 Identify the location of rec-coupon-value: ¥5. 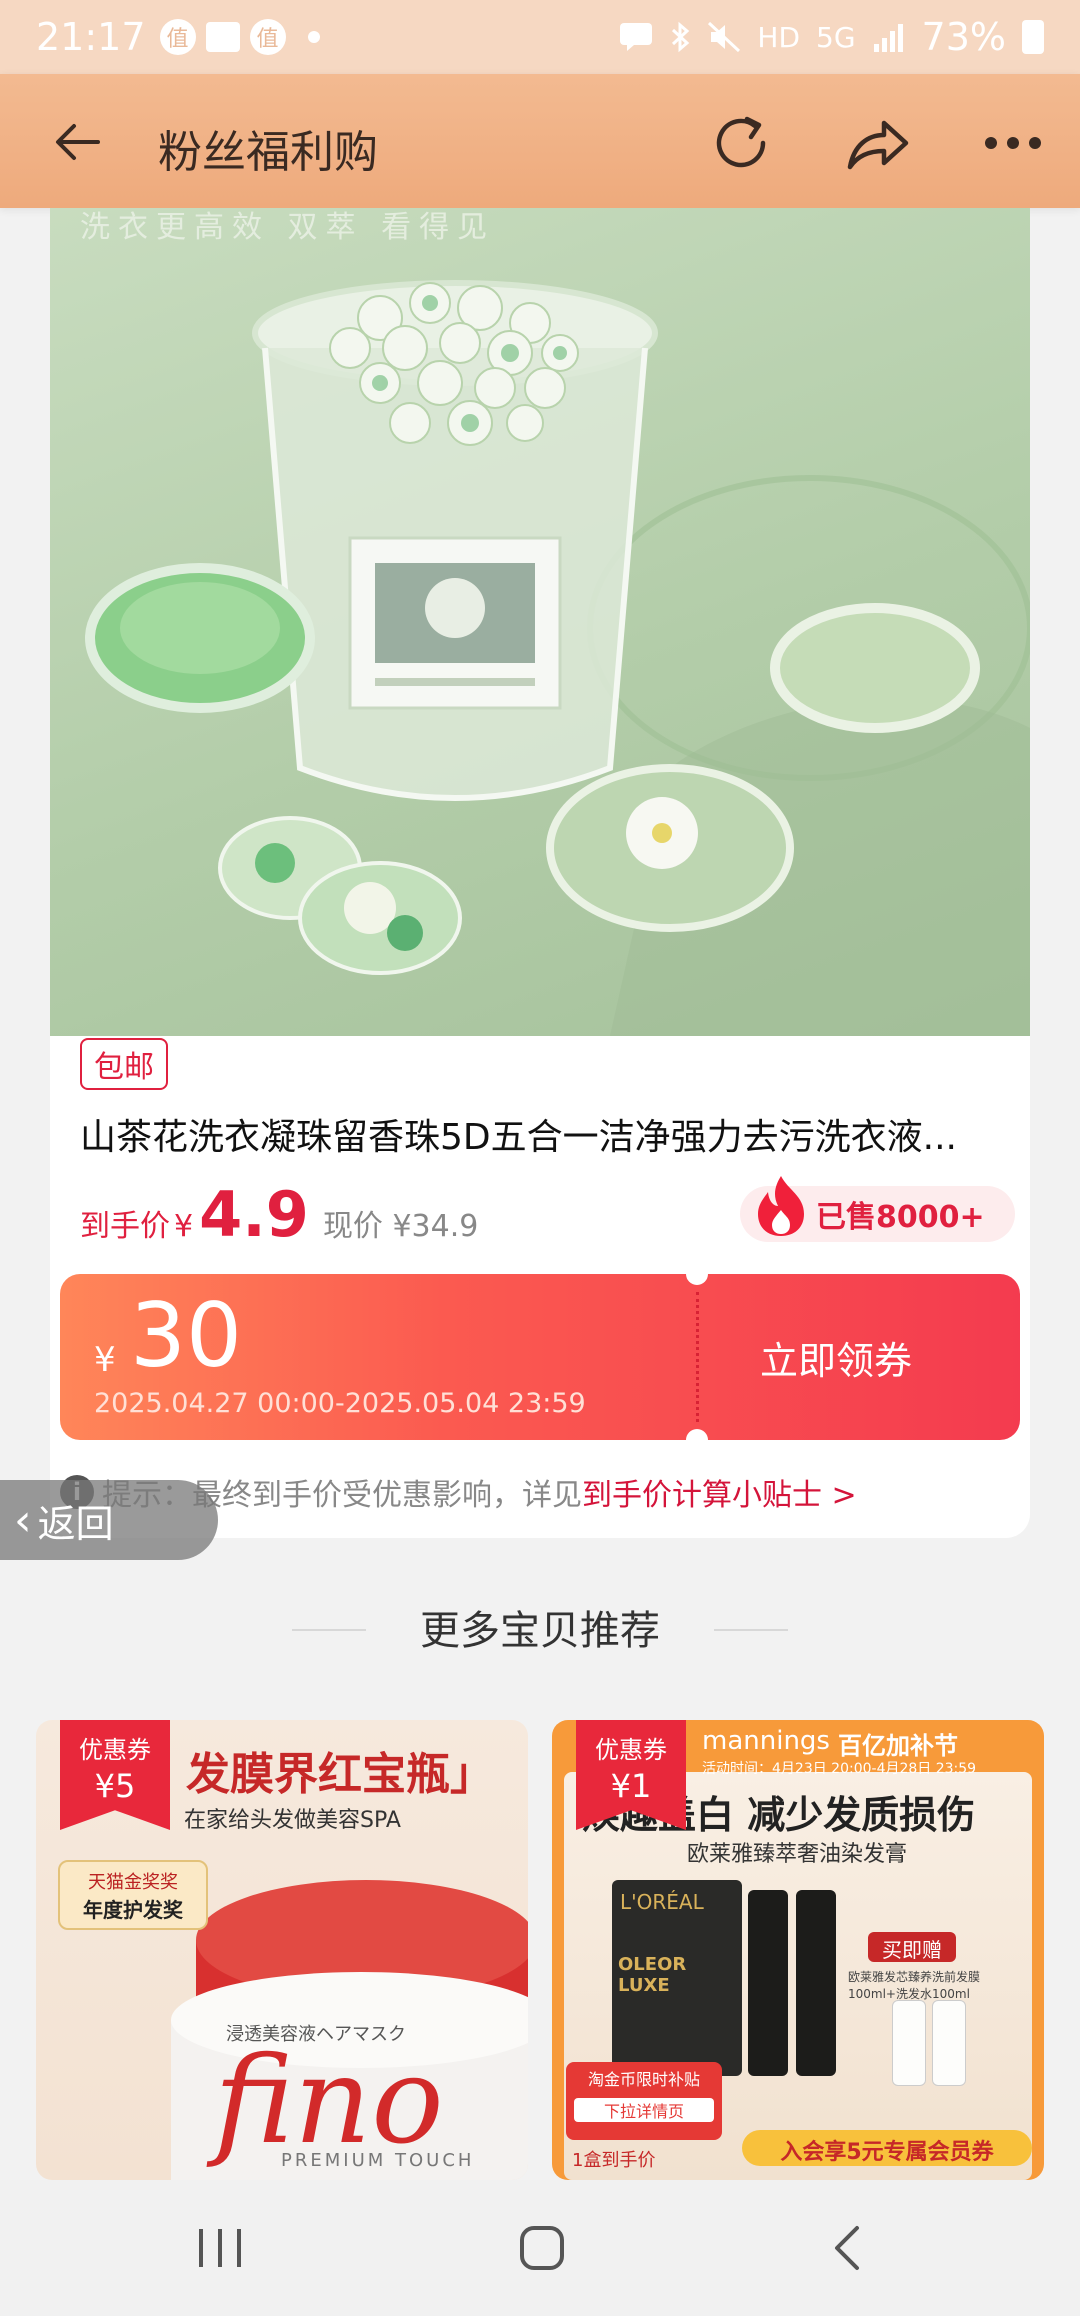
(115, 1786).